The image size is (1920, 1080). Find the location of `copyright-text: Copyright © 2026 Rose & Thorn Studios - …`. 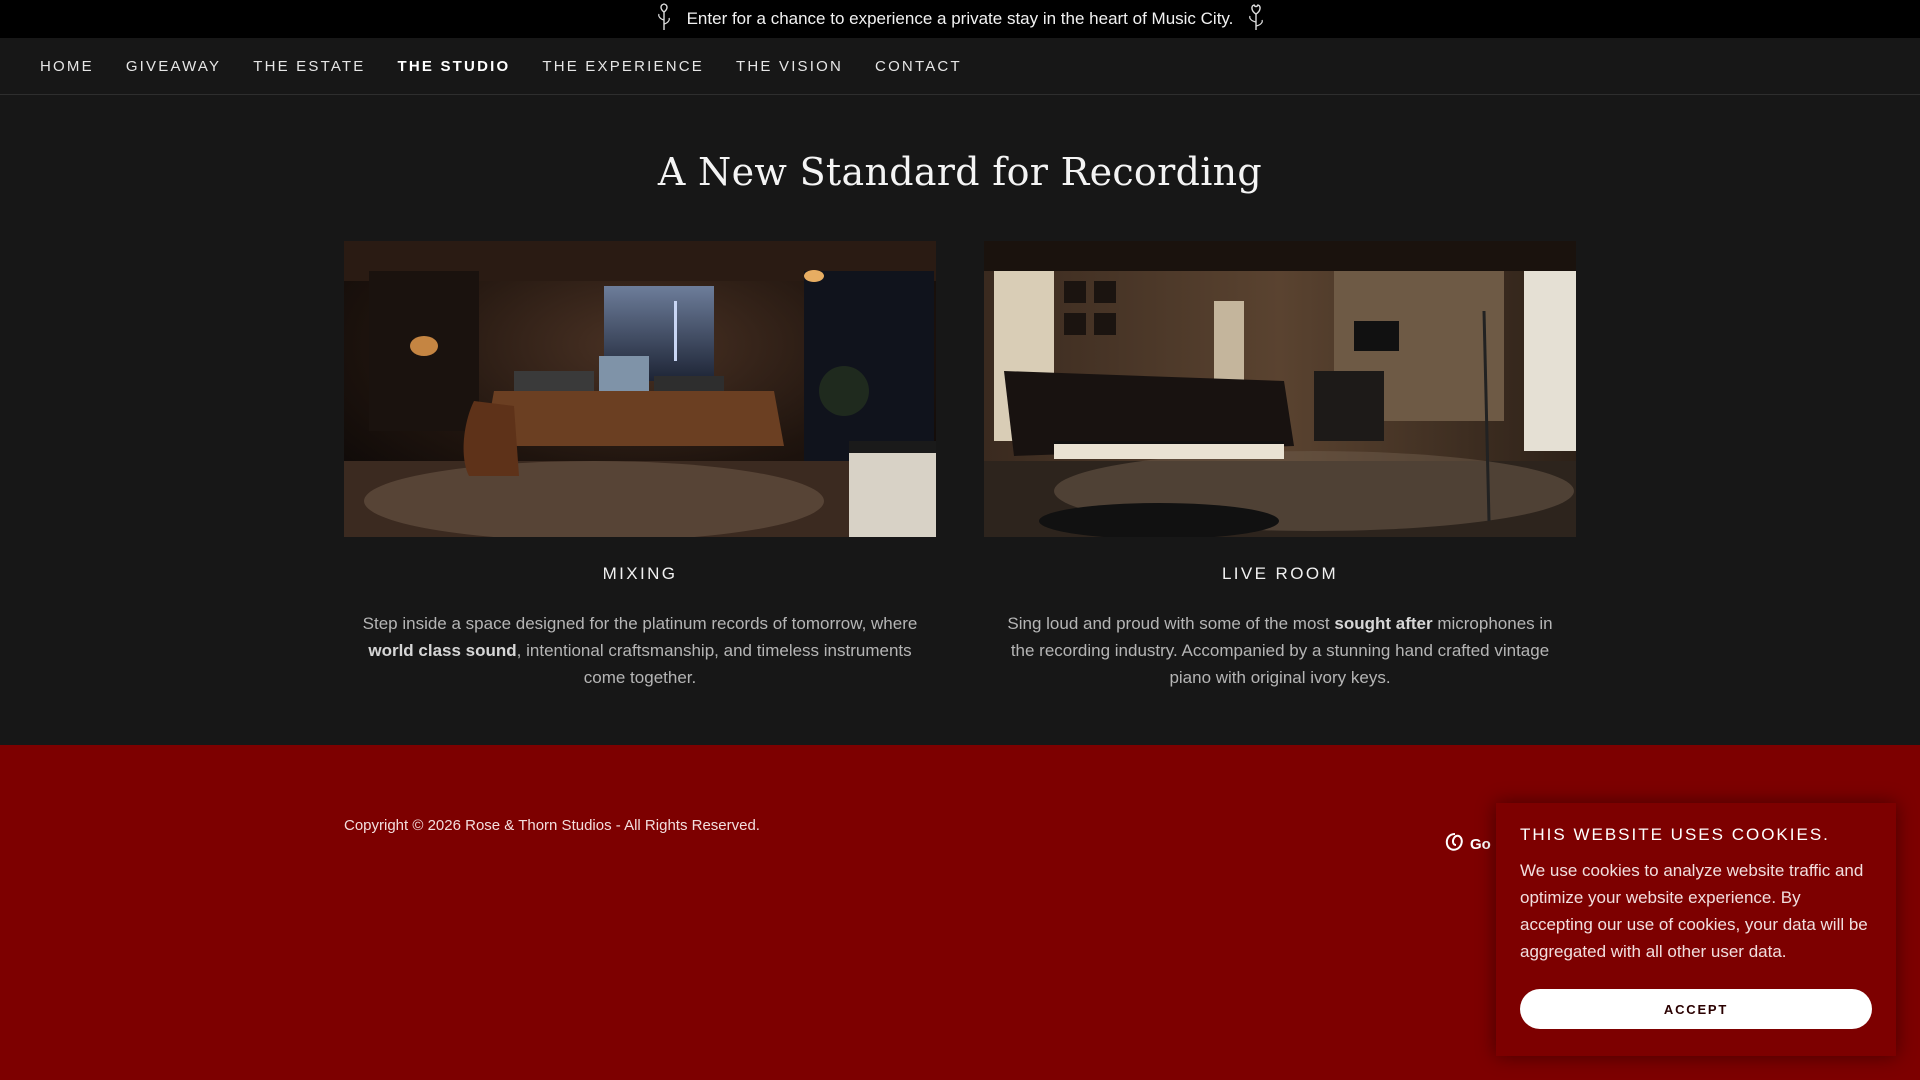

copyright-text: Copyright © 2026 Rose & Thorn Studios - … is located at coordinates (552, 825).